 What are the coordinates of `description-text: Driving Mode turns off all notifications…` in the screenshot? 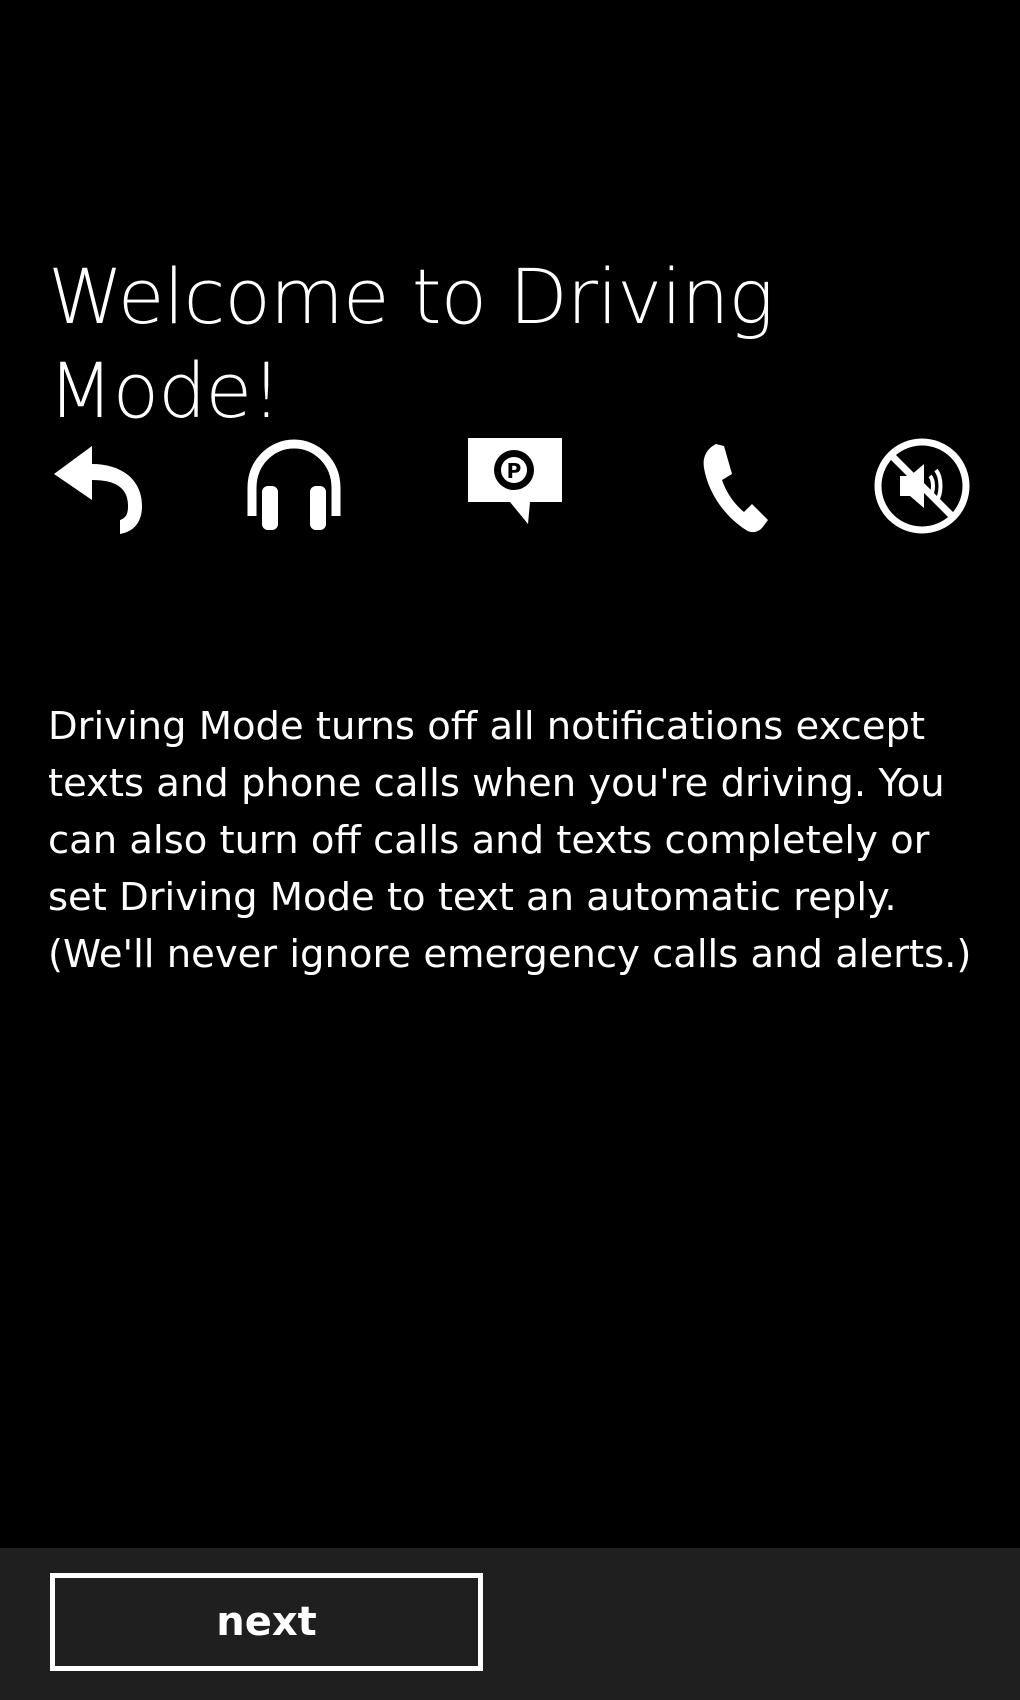 It's located at (510, 840).